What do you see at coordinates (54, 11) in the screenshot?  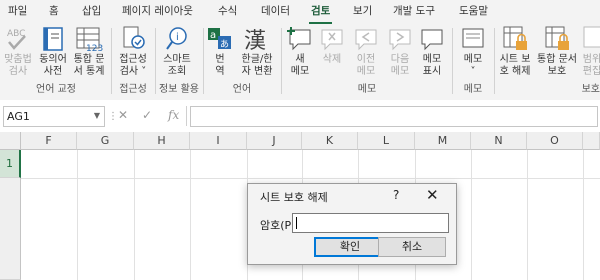 I see `tab-home: 홈` at bounding box center [54, 11].